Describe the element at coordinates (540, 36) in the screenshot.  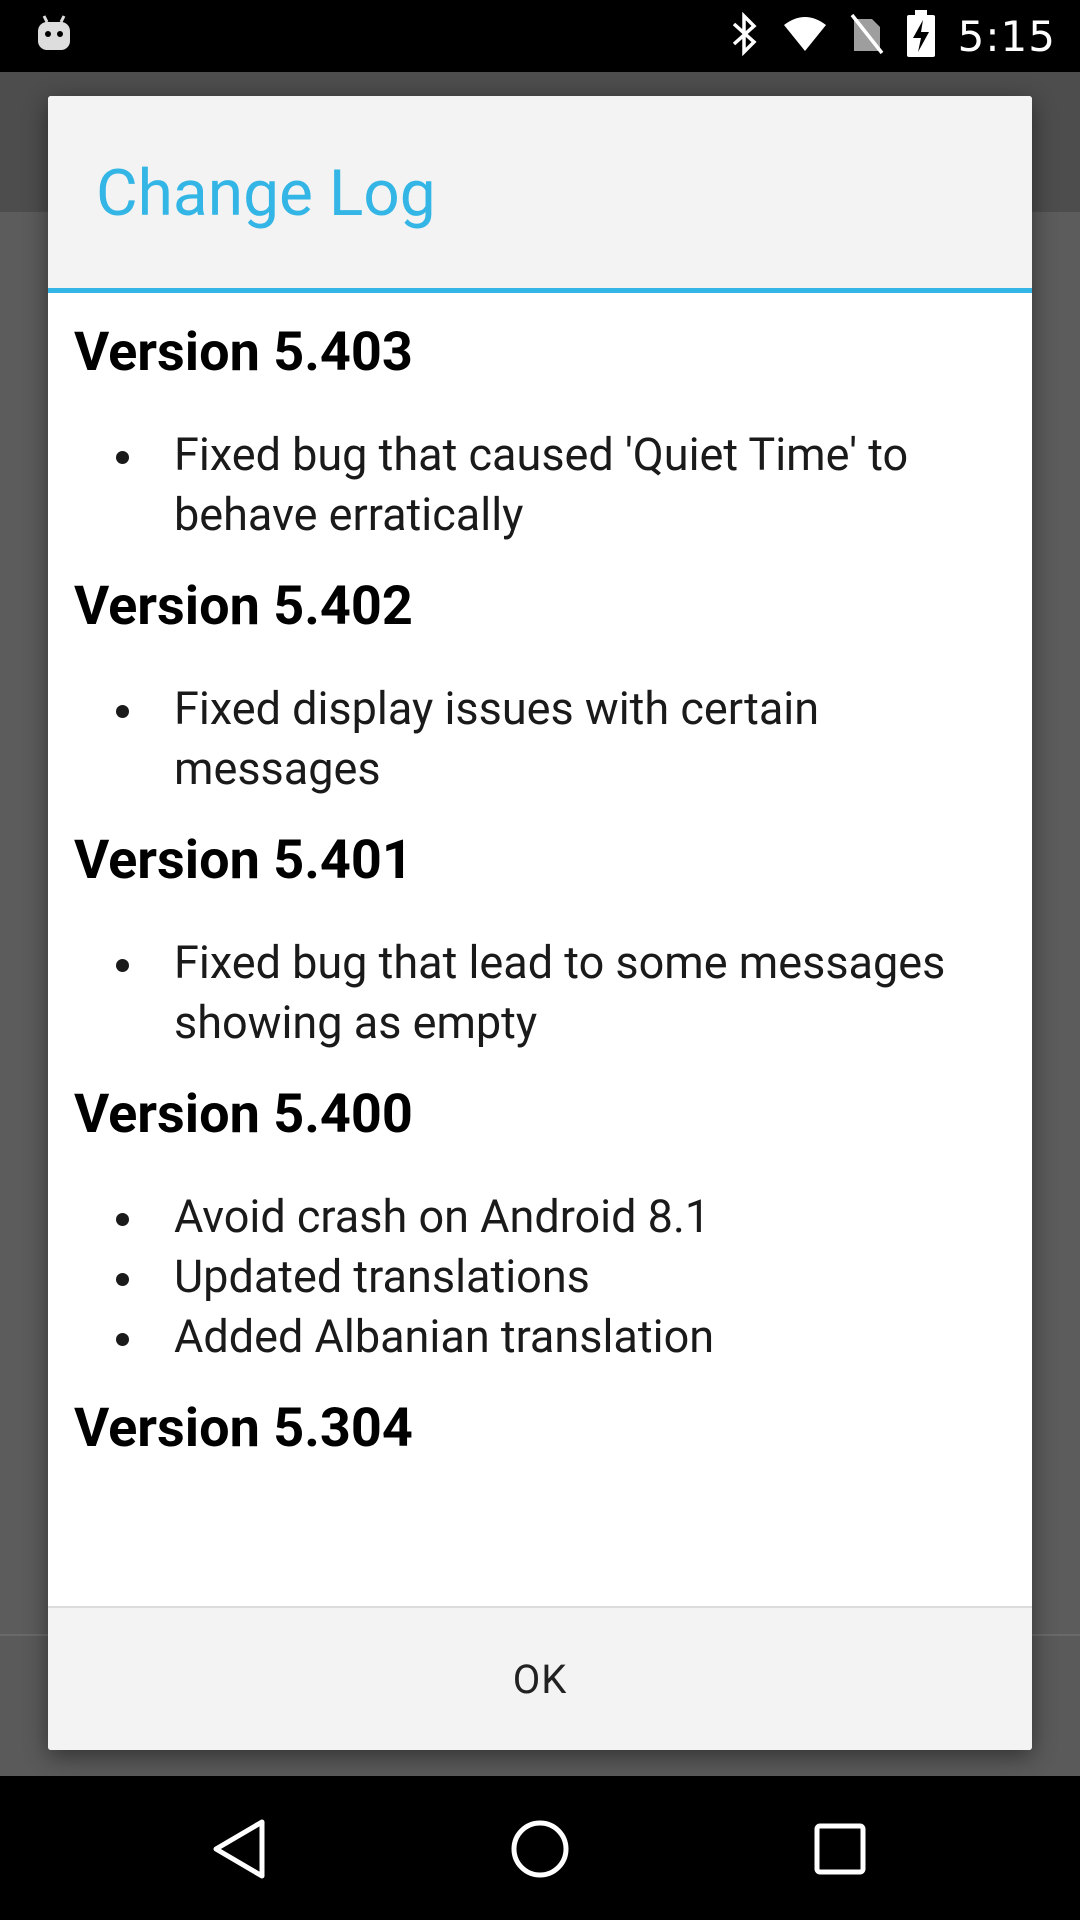
I see `status-bar: 5:15` at that location.